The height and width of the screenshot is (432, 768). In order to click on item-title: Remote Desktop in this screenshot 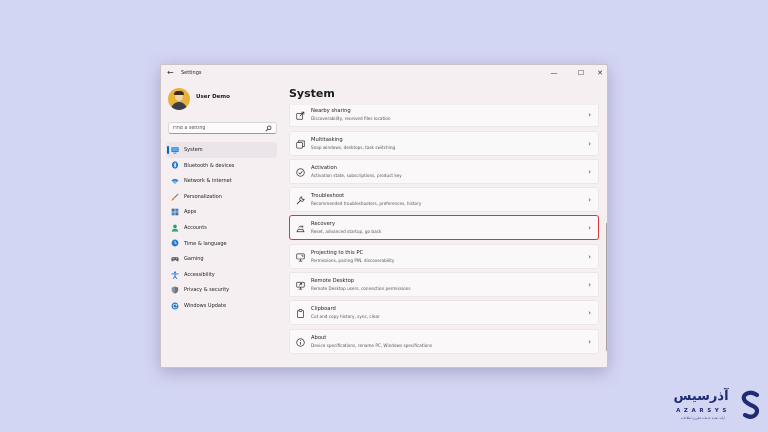, I will do `click(333, 280)`.